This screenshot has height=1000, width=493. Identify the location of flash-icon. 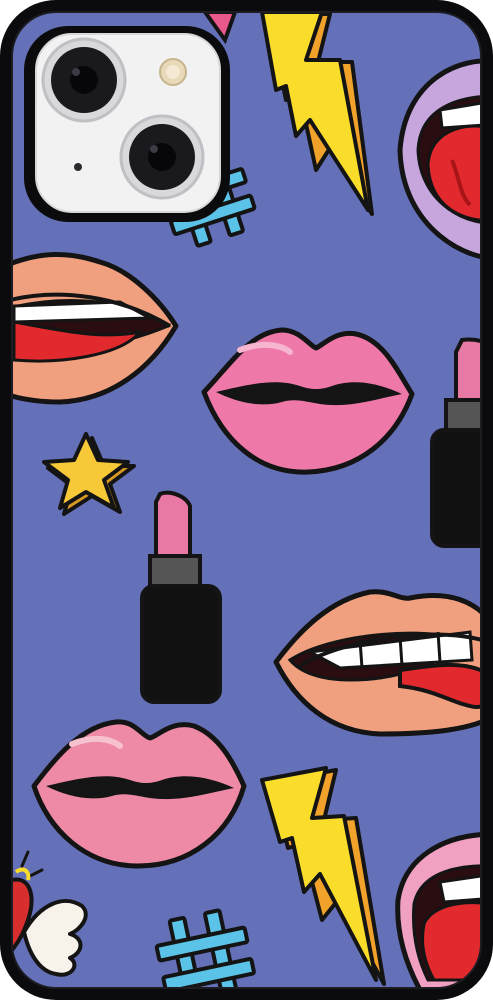
(173, 72).